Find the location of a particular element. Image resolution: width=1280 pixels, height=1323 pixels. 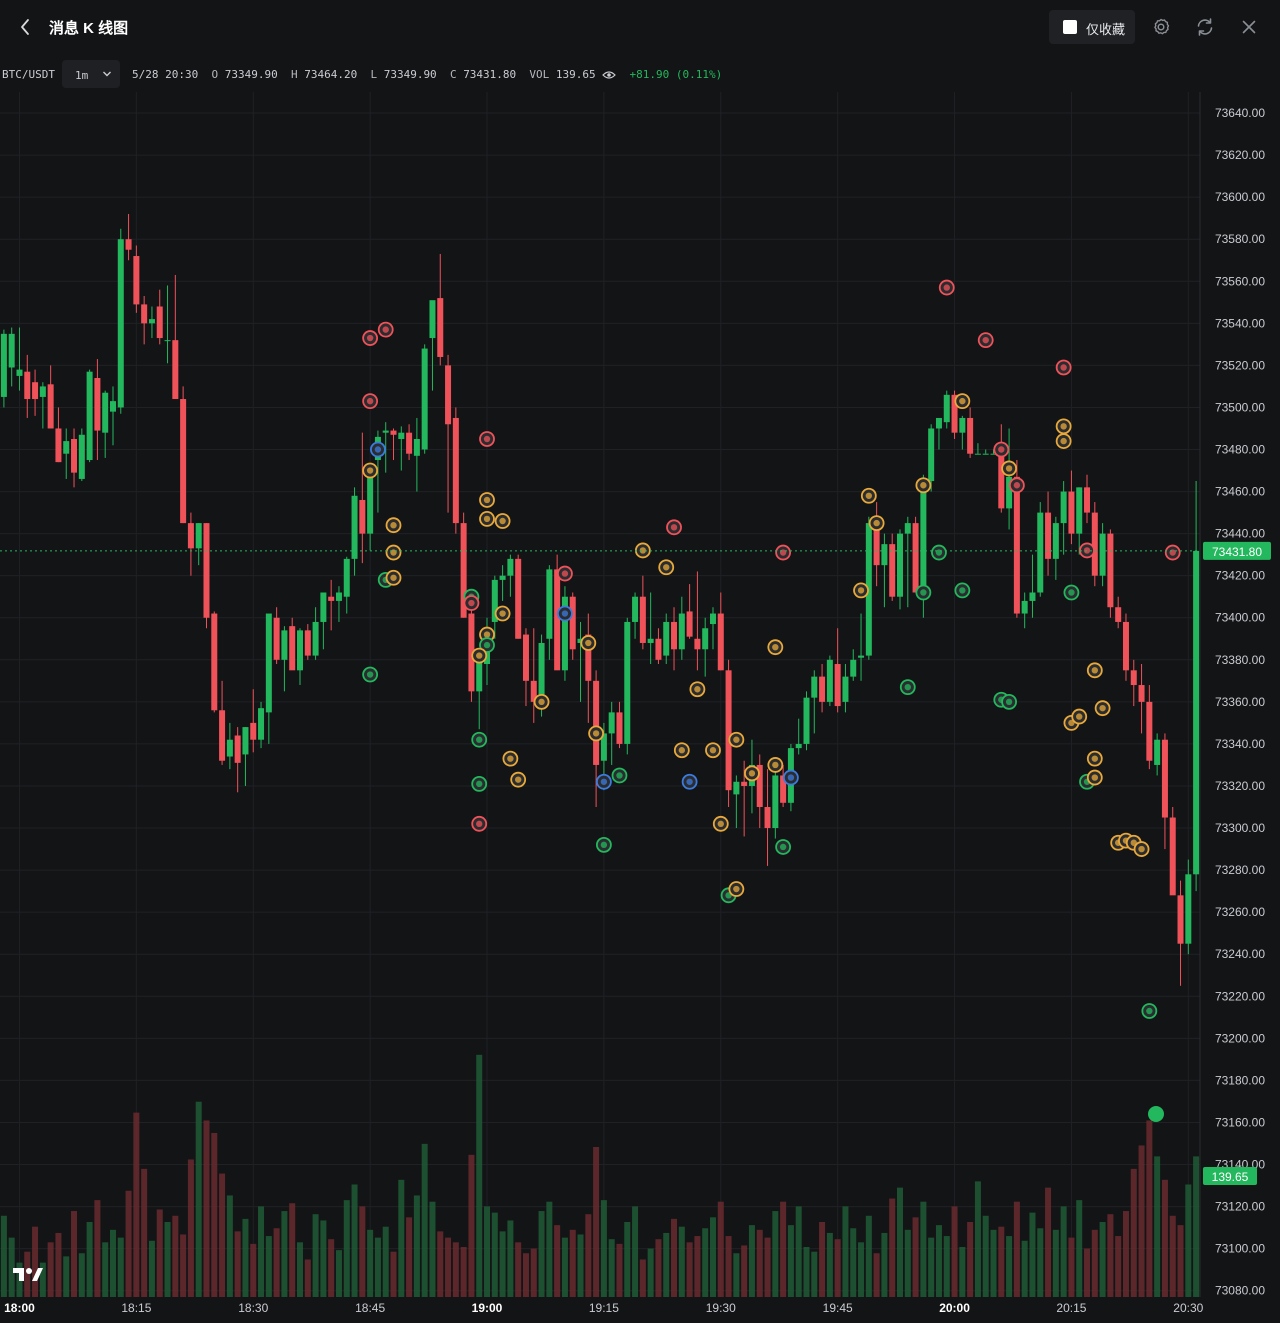

price-tick-label: 73400.00 is located at coordinates (1240, 618).